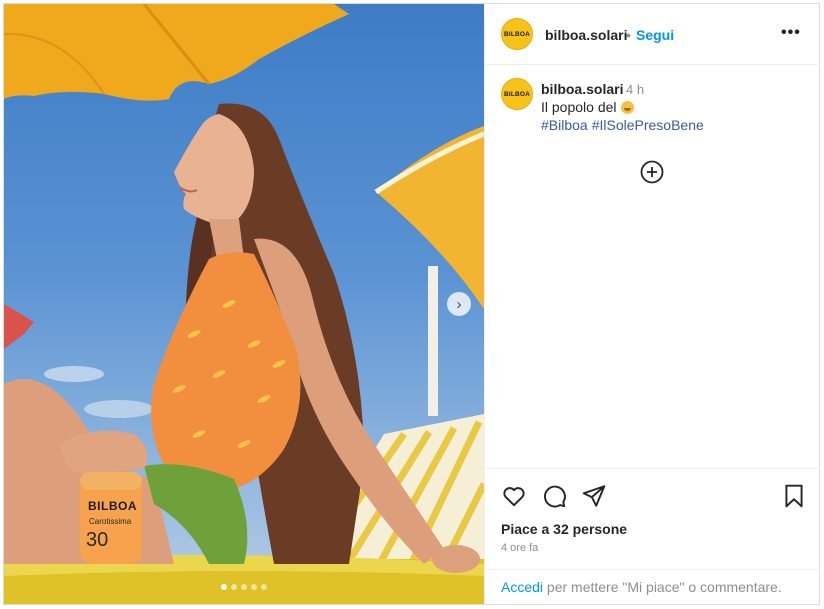 This screenshot has width=824, height=609. What do you see at coordinates (110, 521) in the screenshot?
I see `bottle-product-text: Carotissima` at bounding box center [110, 521].